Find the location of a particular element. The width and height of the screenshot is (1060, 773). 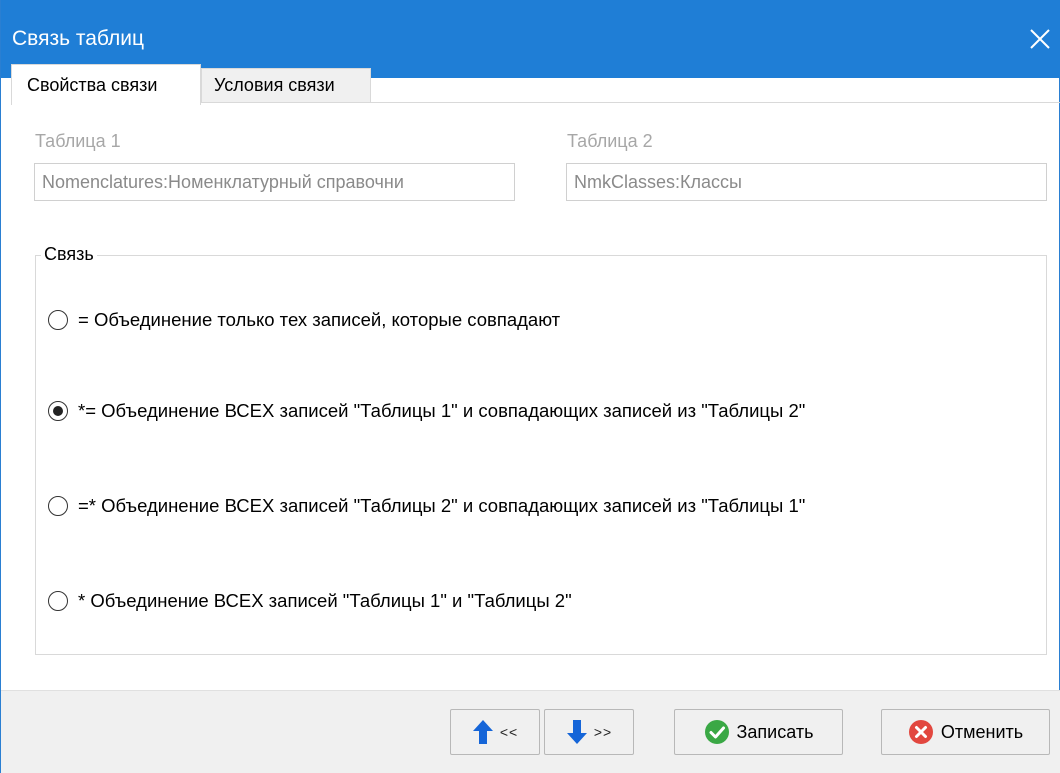

tab-link-conditions: Условия связи is located at coordinates (286, 85).